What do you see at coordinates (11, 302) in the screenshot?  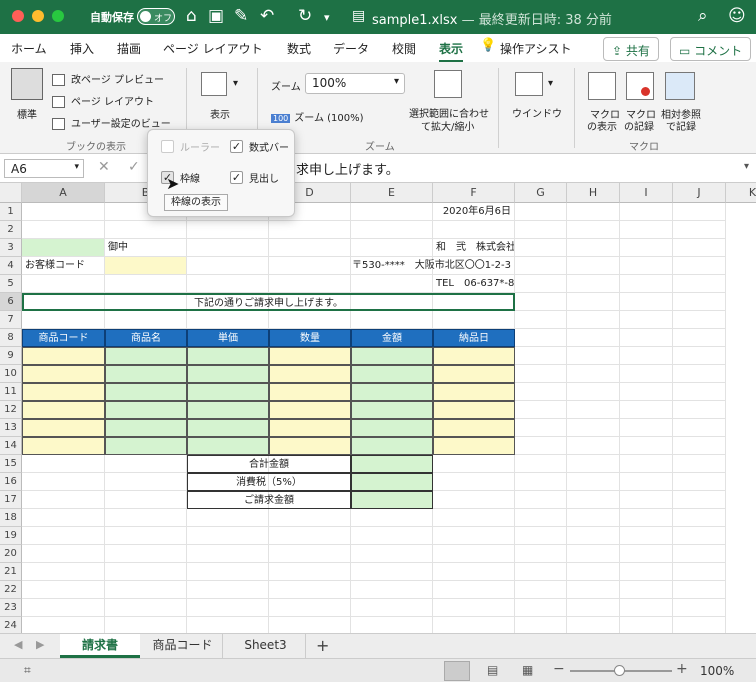 I see `row-header-6: 6` at bounding box center [11, 302].